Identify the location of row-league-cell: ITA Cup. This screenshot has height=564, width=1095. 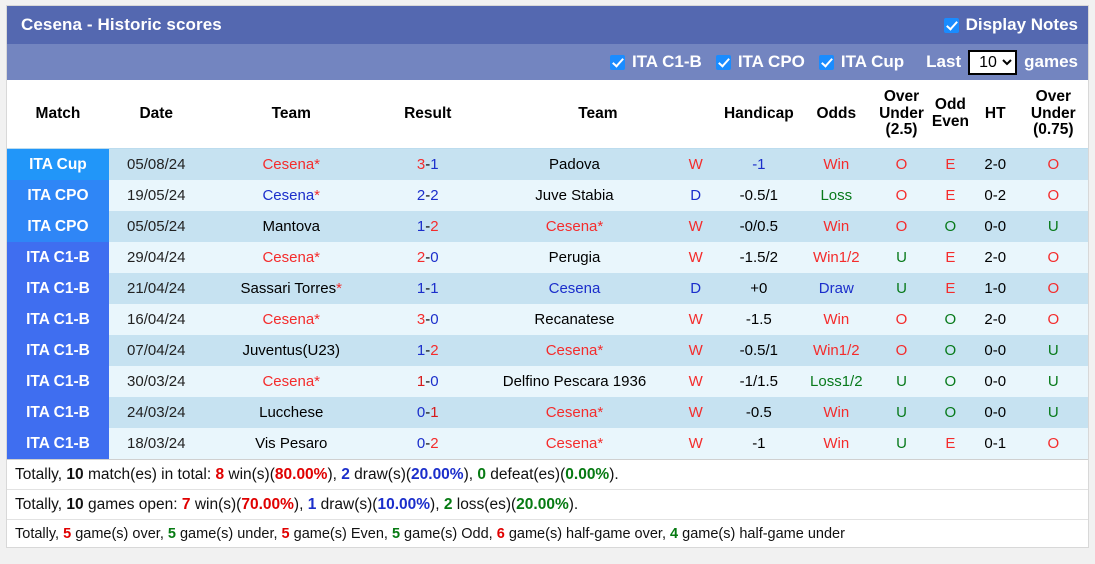
(58, 164).